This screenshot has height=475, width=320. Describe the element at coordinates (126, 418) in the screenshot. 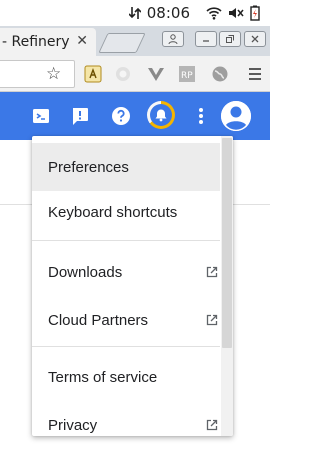

I see `menu-item-privacy: Privacy` at that location.